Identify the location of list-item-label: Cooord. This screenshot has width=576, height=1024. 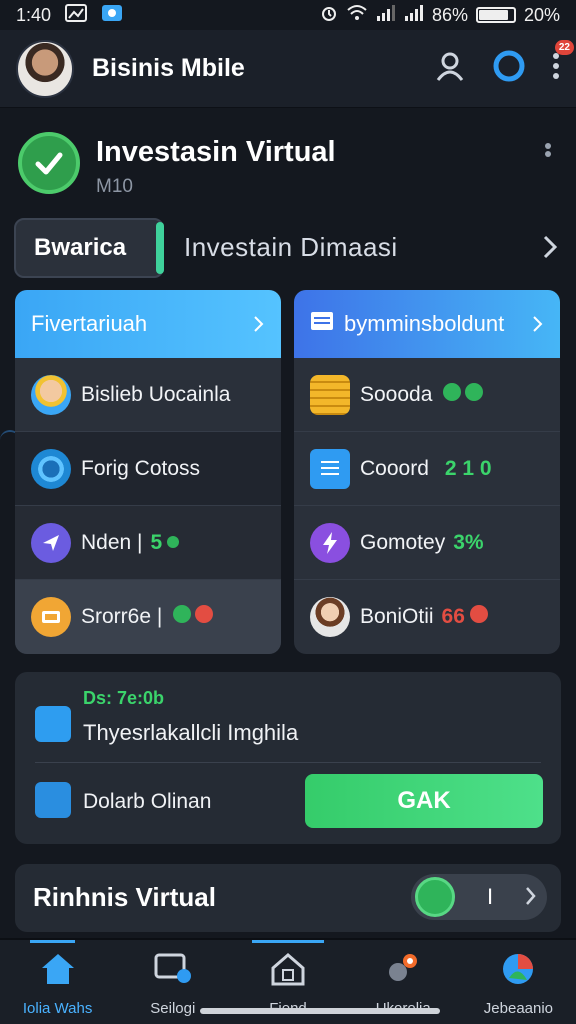
(394, 468).